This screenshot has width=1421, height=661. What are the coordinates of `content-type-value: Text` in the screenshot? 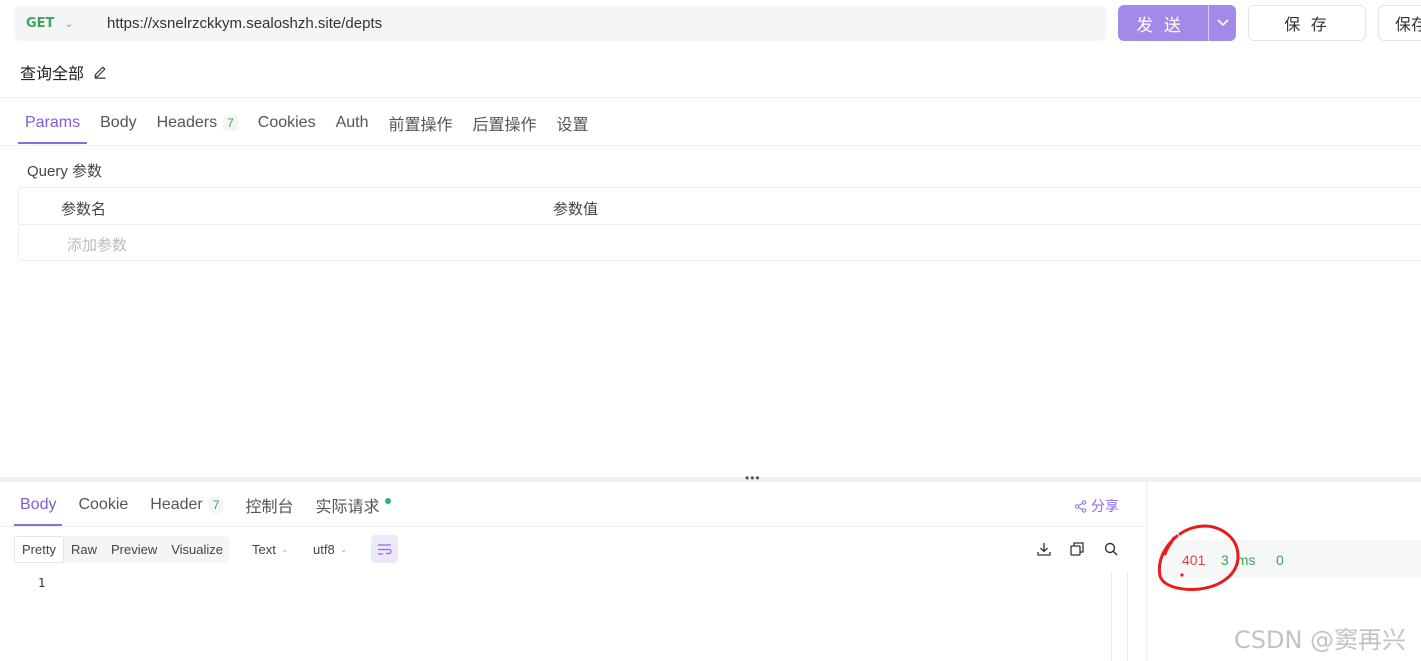 It's located at (264, 549).